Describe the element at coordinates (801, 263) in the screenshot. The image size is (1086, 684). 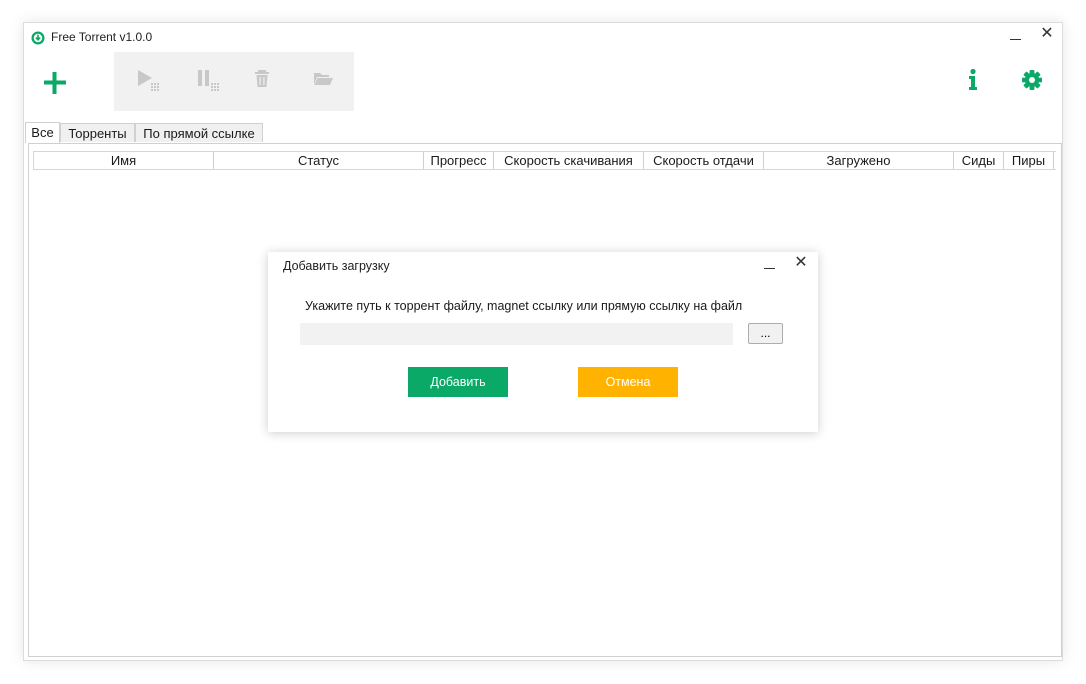
I see `dialog-close-button: ✕` at that location.